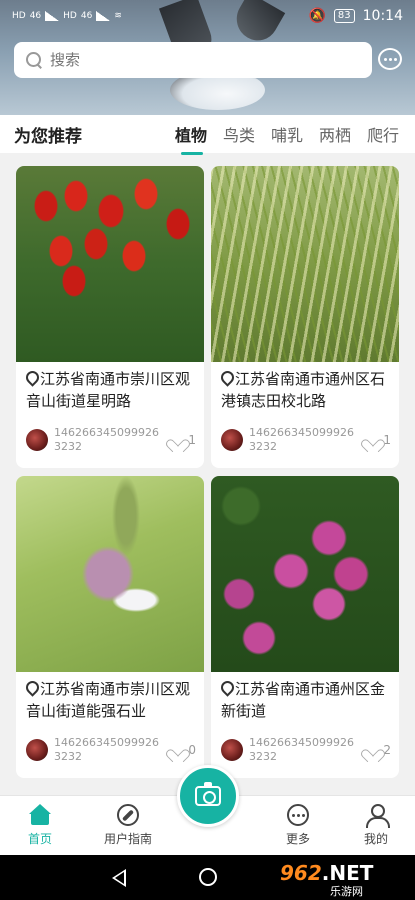 This screenshot has width=415, height=900. I want to click on clock: 10:14, so click(382, 16).